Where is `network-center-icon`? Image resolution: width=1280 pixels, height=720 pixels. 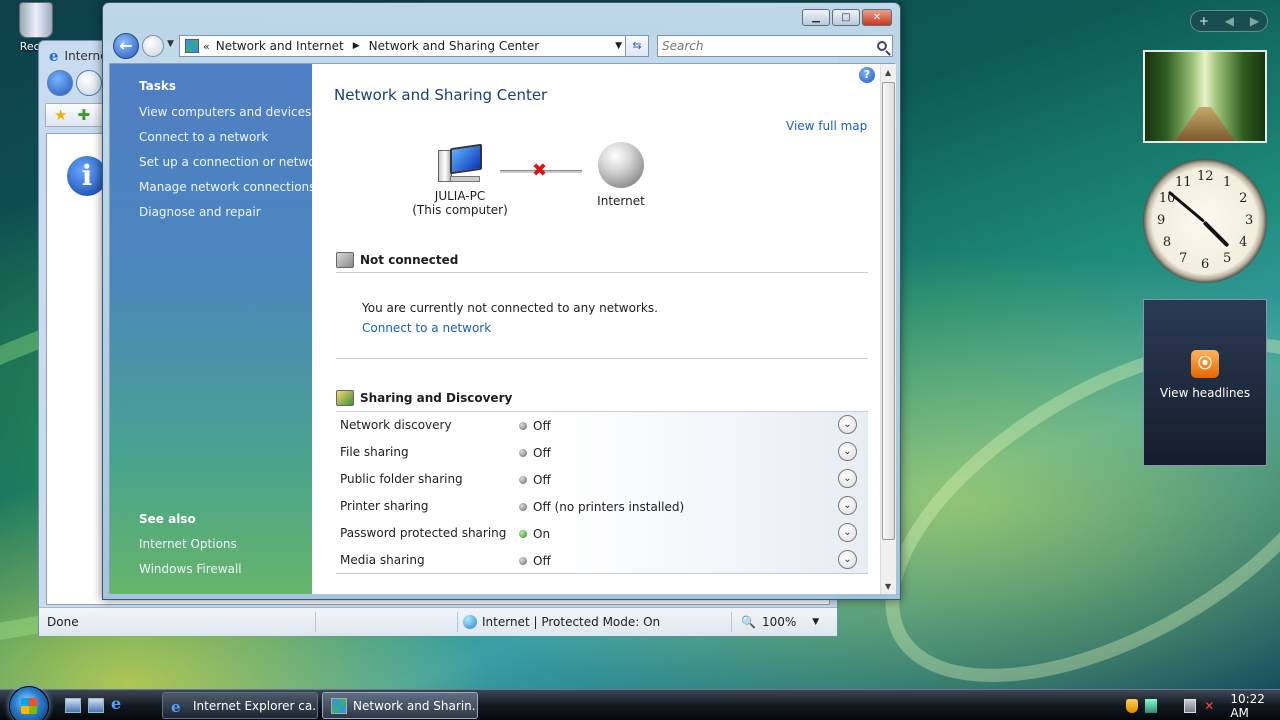
network-center-icon is located at coordinates (339, 705).